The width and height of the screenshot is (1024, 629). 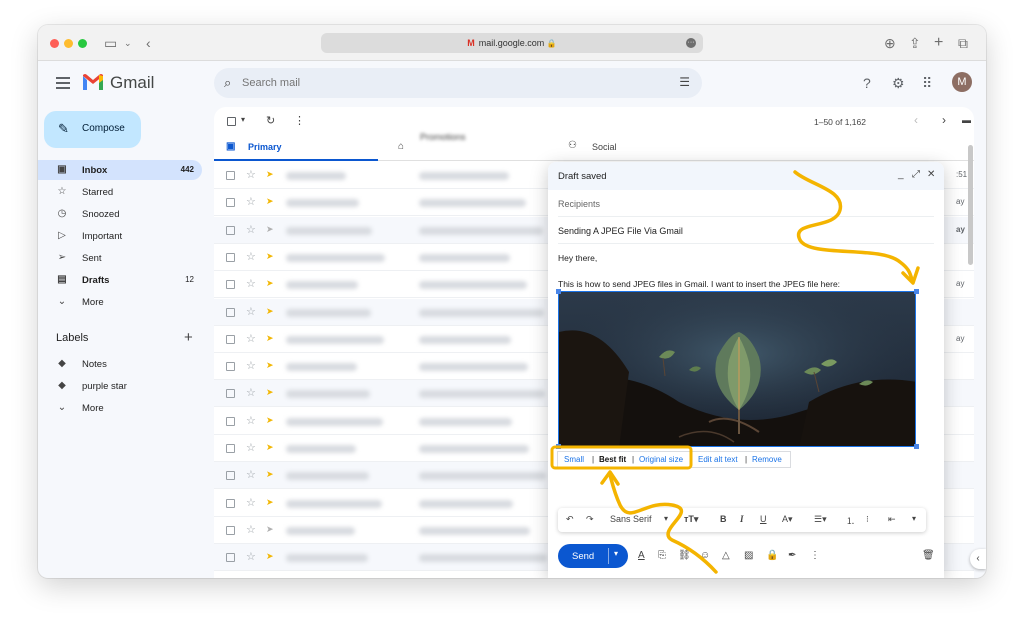 What do you see at coordinates (227, 83) in the screenshot?
I see `search-icon: ⌕` at bounding box center [227, 83].